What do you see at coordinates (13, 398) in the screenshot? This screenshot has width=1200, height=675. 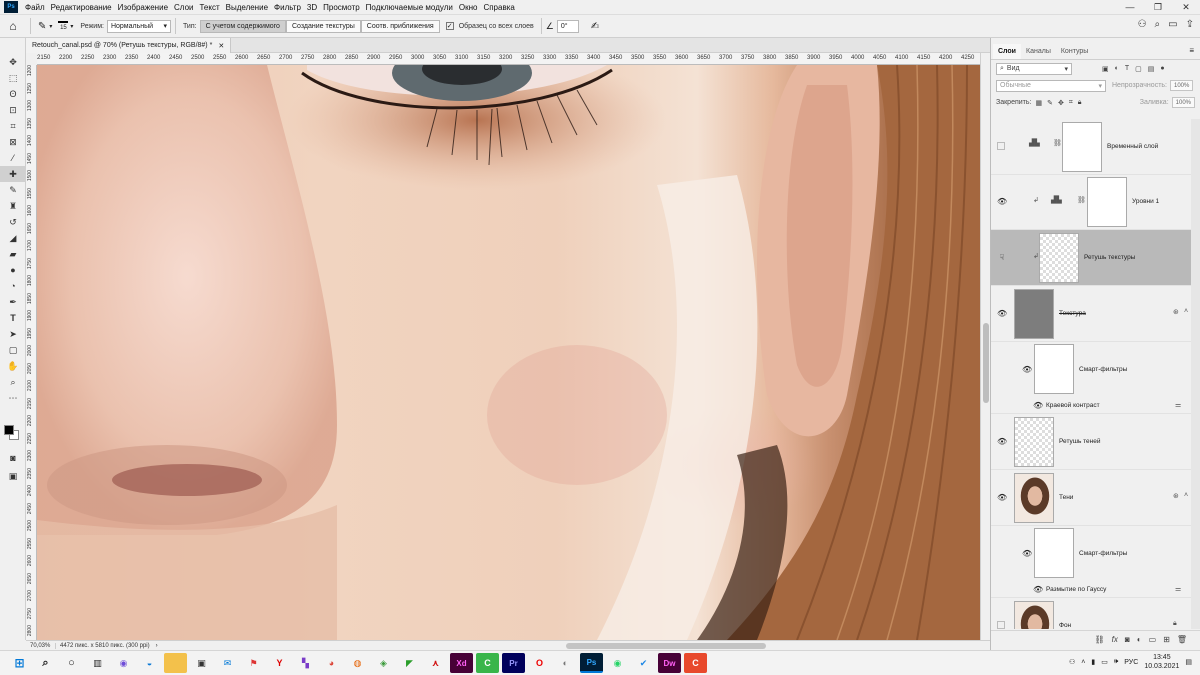 I see `more-tools-icon: ⋯` at bounding box center [13, 398].